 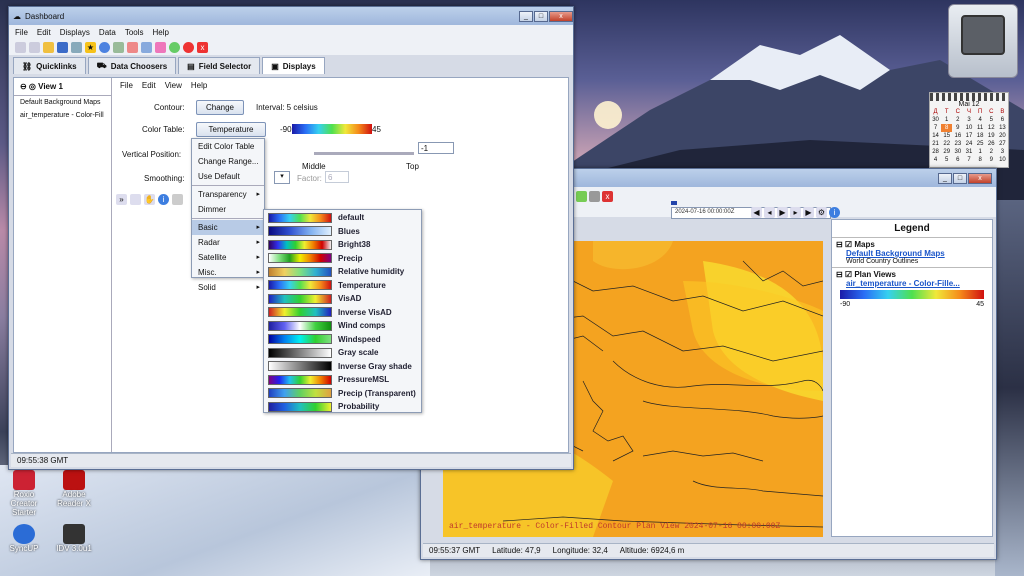 I want to click on colortable-item-gray-scale: Gray scale, so click(x=342, y=353).